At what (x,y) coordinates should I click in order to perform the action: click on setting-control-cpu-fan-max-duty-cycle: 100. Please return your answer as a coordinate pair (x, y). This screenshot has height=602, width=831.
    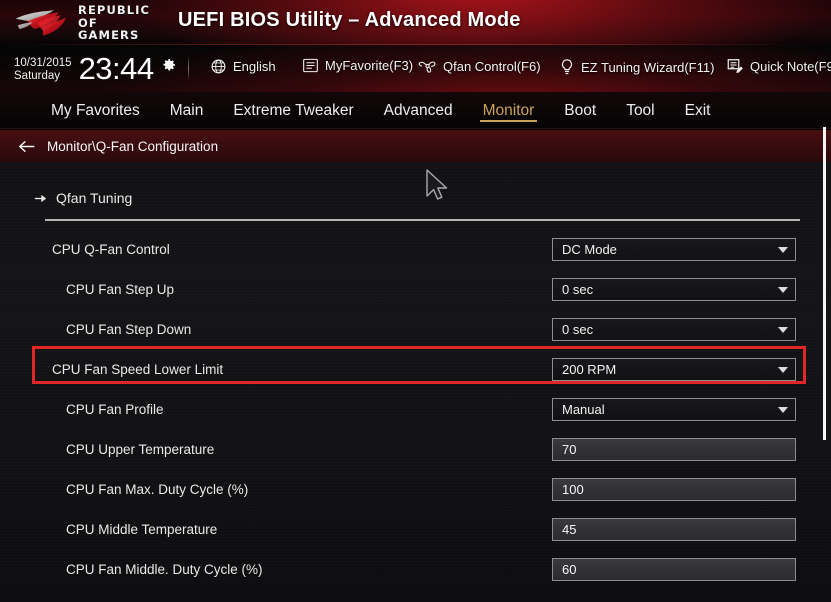
    Looking at the image, I should click on (674, 489).